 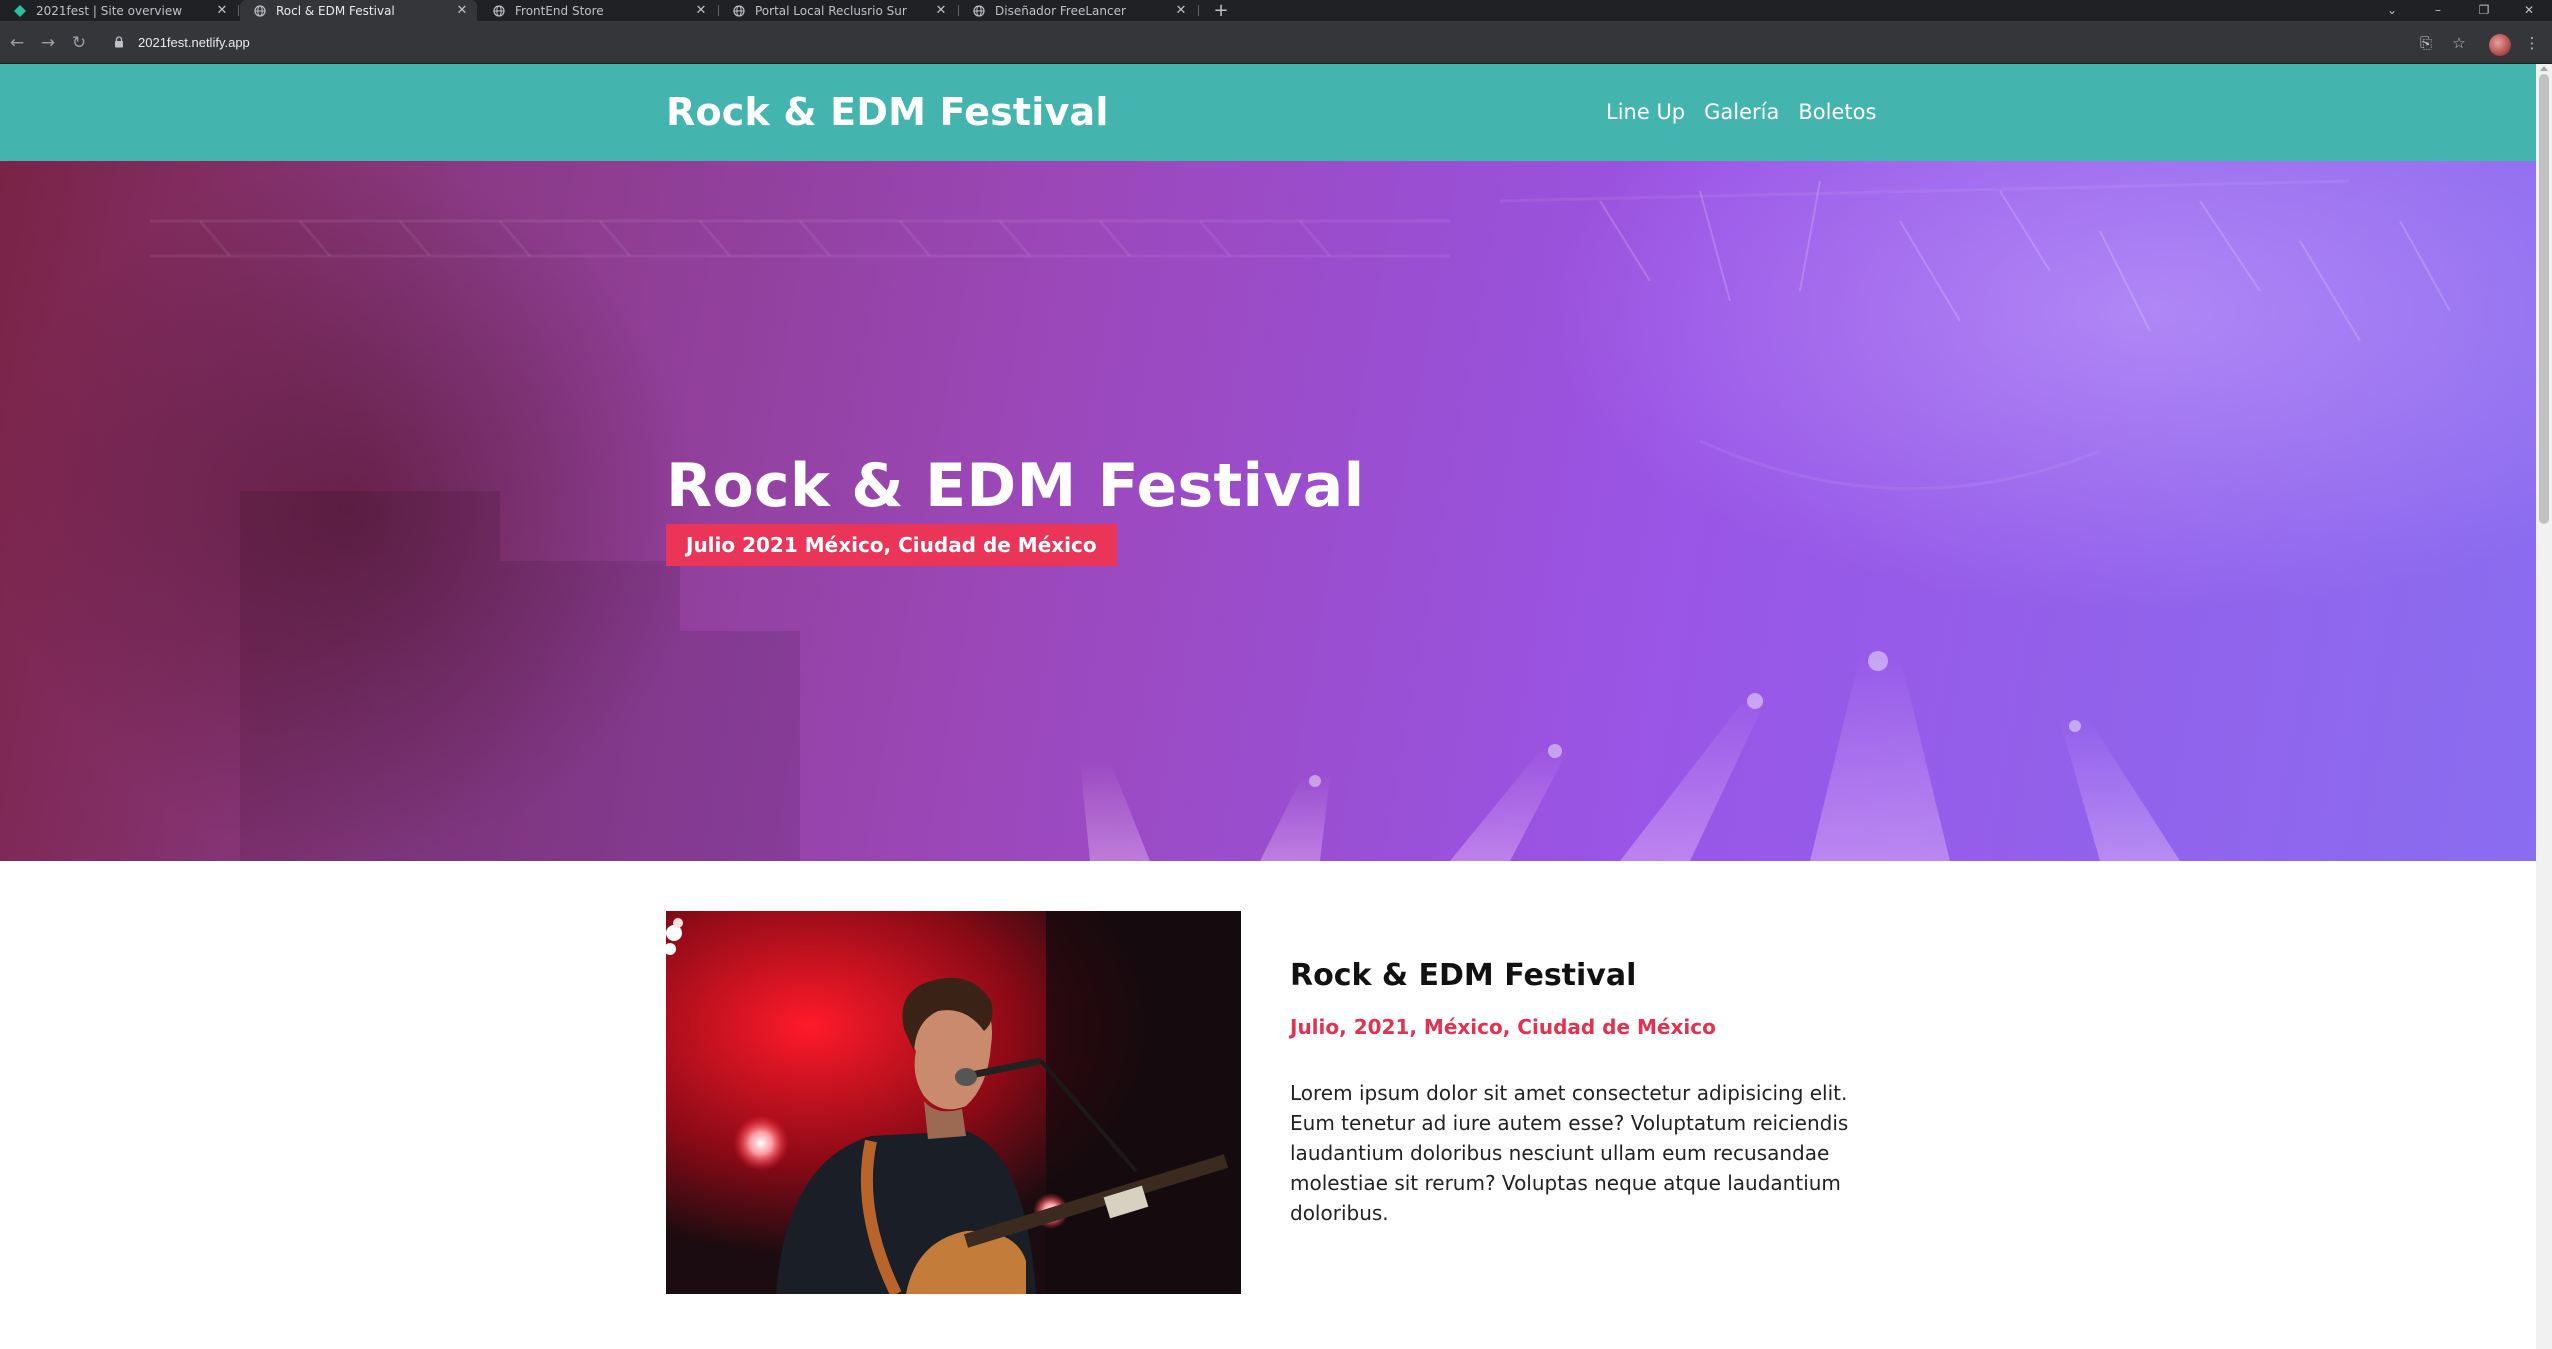 What do you see at coordinates (559, 10) in the screenshot?
I see `tab-title: FrontEnd Store` at bounding box center [559, 10].